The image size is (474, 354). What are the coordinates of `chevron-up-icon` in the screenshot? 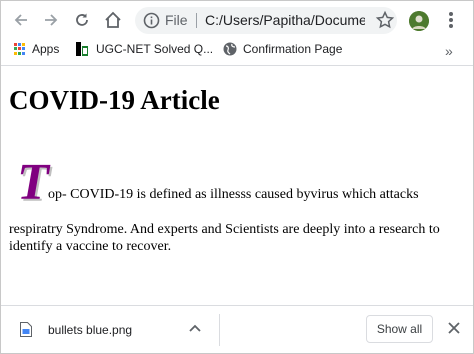 It's located at (195, 329).